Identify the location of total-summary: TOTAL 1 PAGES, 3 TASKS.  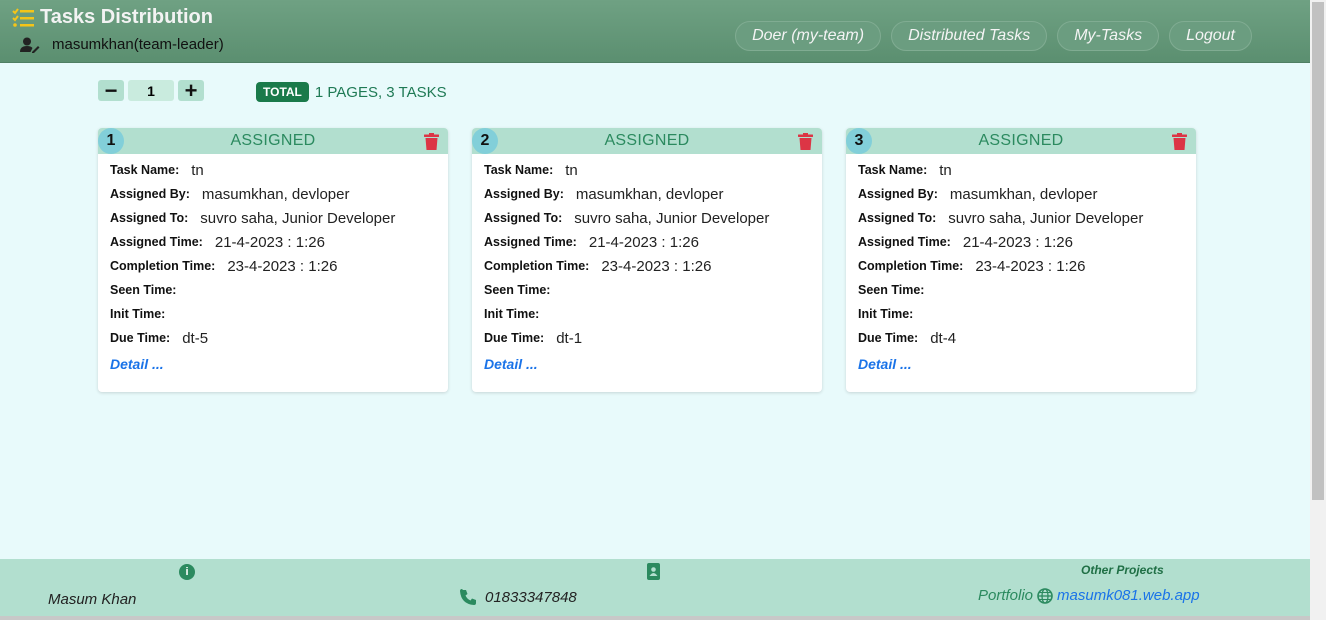
(351, 92).